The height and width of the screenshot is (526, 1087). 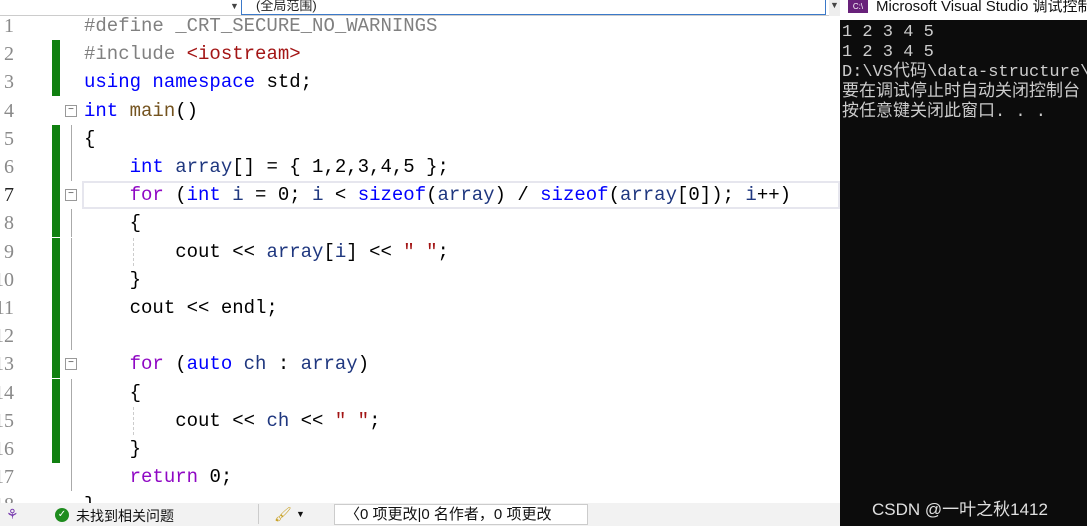 What do you see at coordinates (7, 336) in the screenshot?
I see `line-number: 12` at bounding box center [7, 336].